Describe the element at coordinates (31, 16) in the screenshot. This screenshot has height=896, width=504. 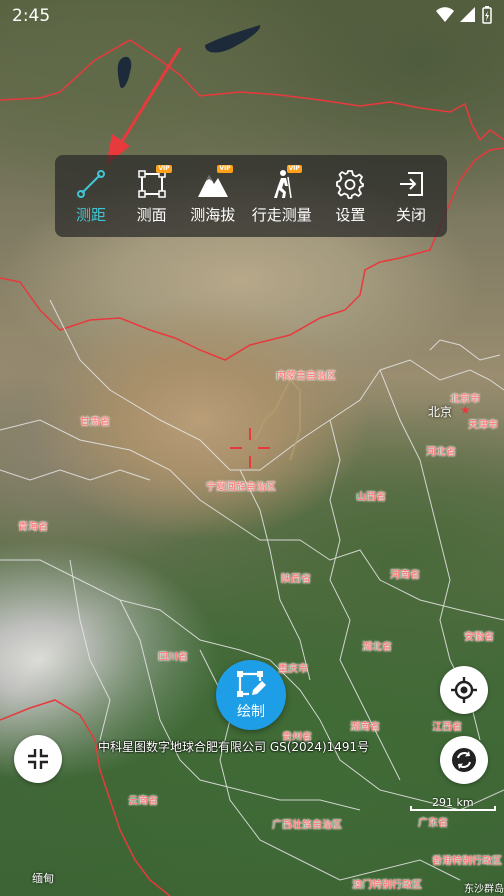
I see `status-bar-time: 2:45` at that location.